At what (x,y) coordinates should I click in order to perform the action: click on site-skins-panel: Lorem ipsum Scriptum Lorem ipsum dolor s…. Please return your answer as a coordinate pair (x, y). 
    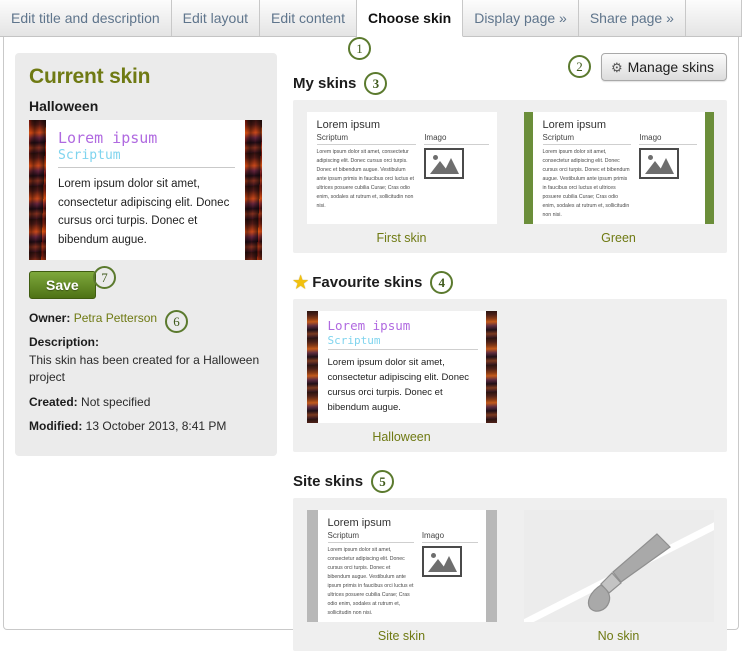
    Looking at the image, I should click on (510, 574).